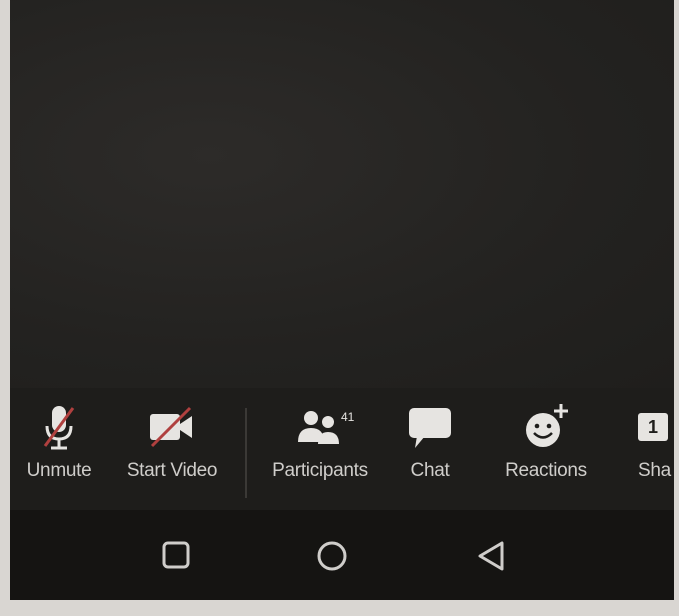  Describe the element at coordinates (172, 427) in the screenshot. I see `video-camera-off-icon` at that location.